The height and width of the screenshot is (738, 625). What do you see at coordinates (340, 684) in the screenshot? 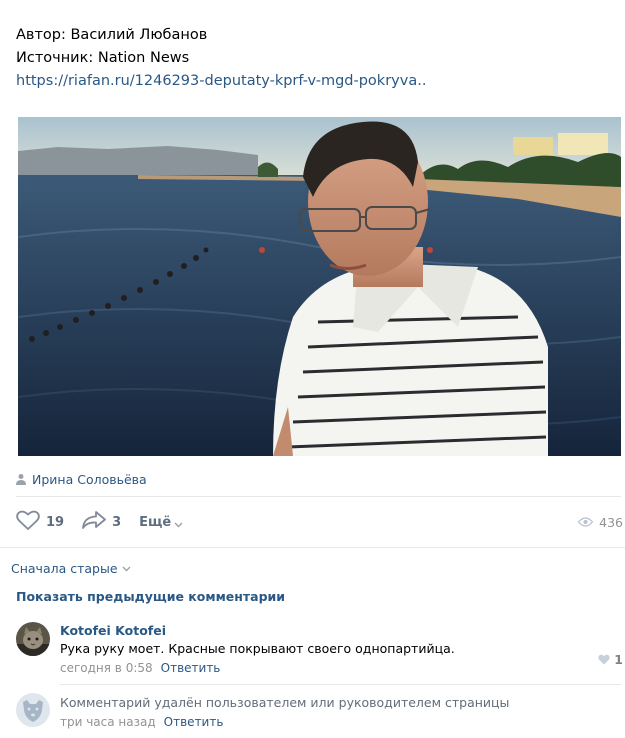
I see `comment-divider` at bounding box center [340, 684].